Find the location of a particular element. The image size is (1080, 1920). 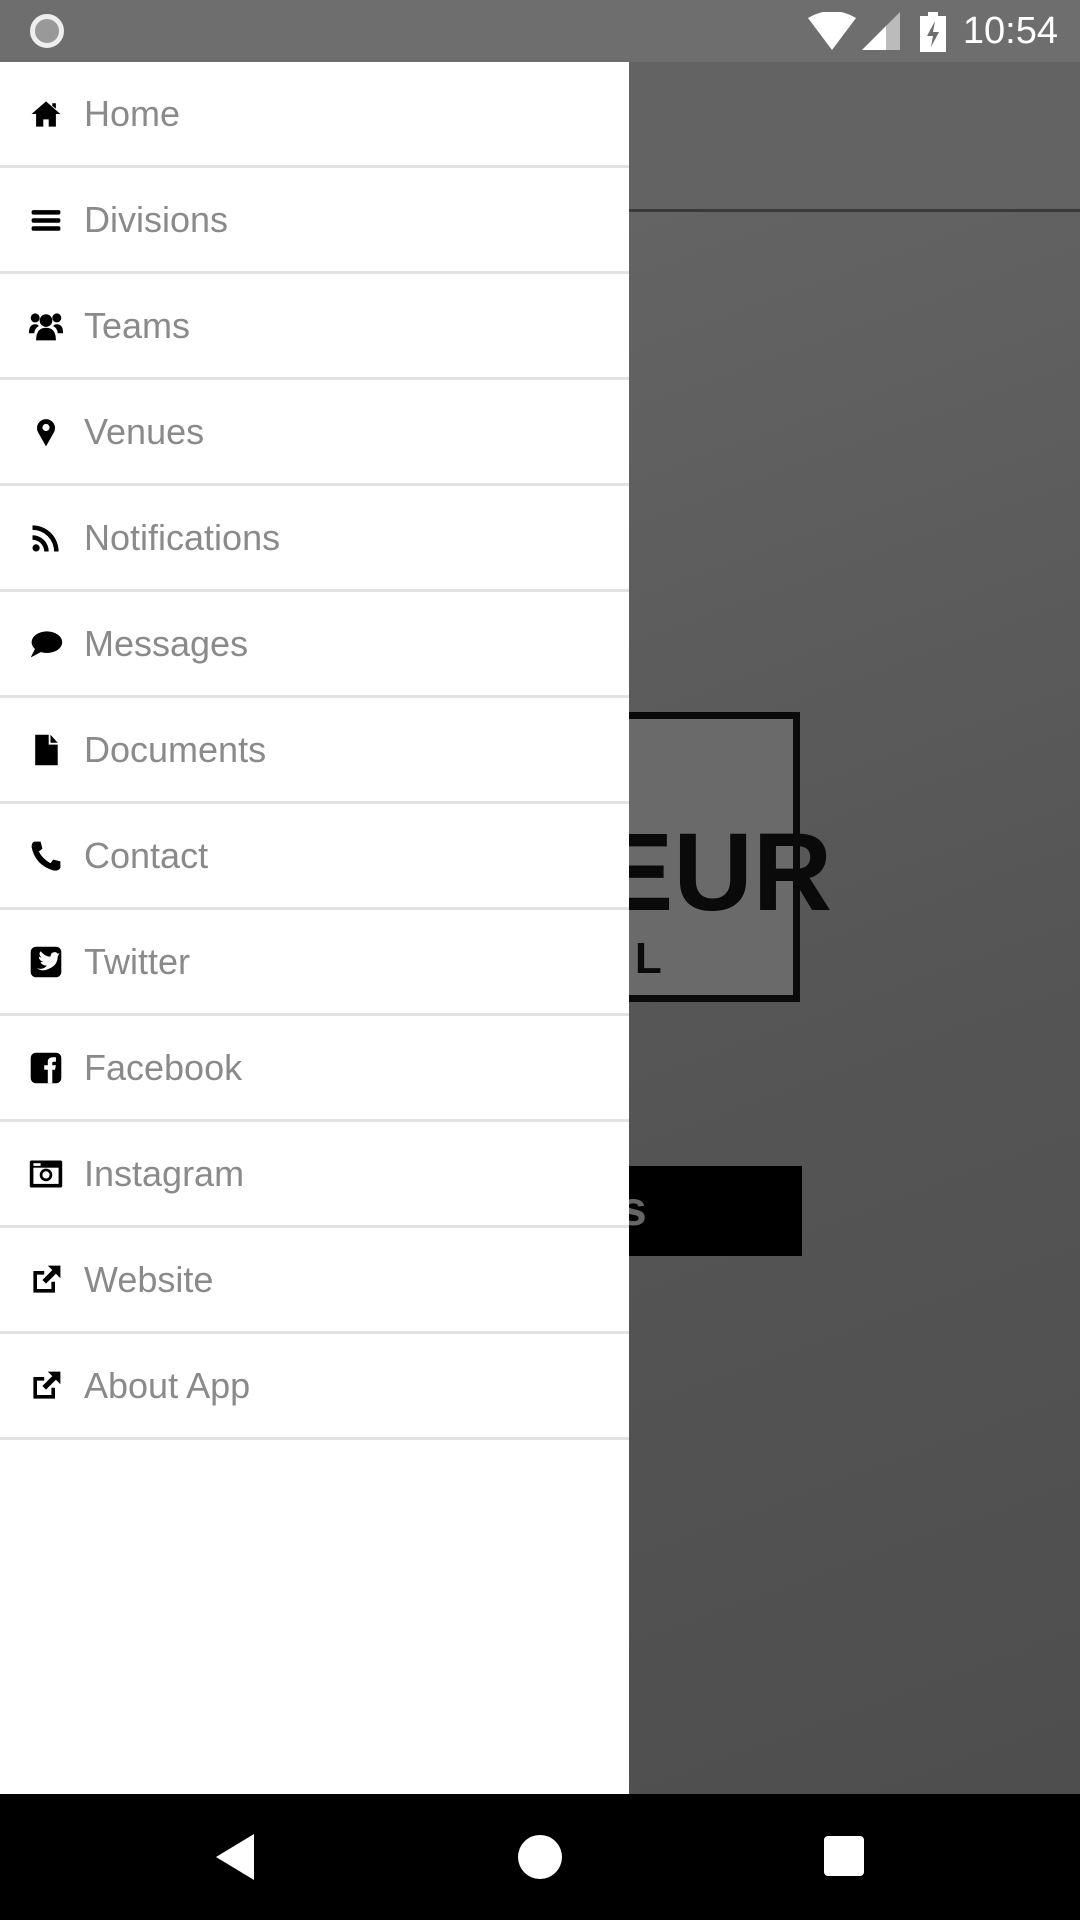

drawer-item-facebook: Facebook is located at coordinates (314, 1069).